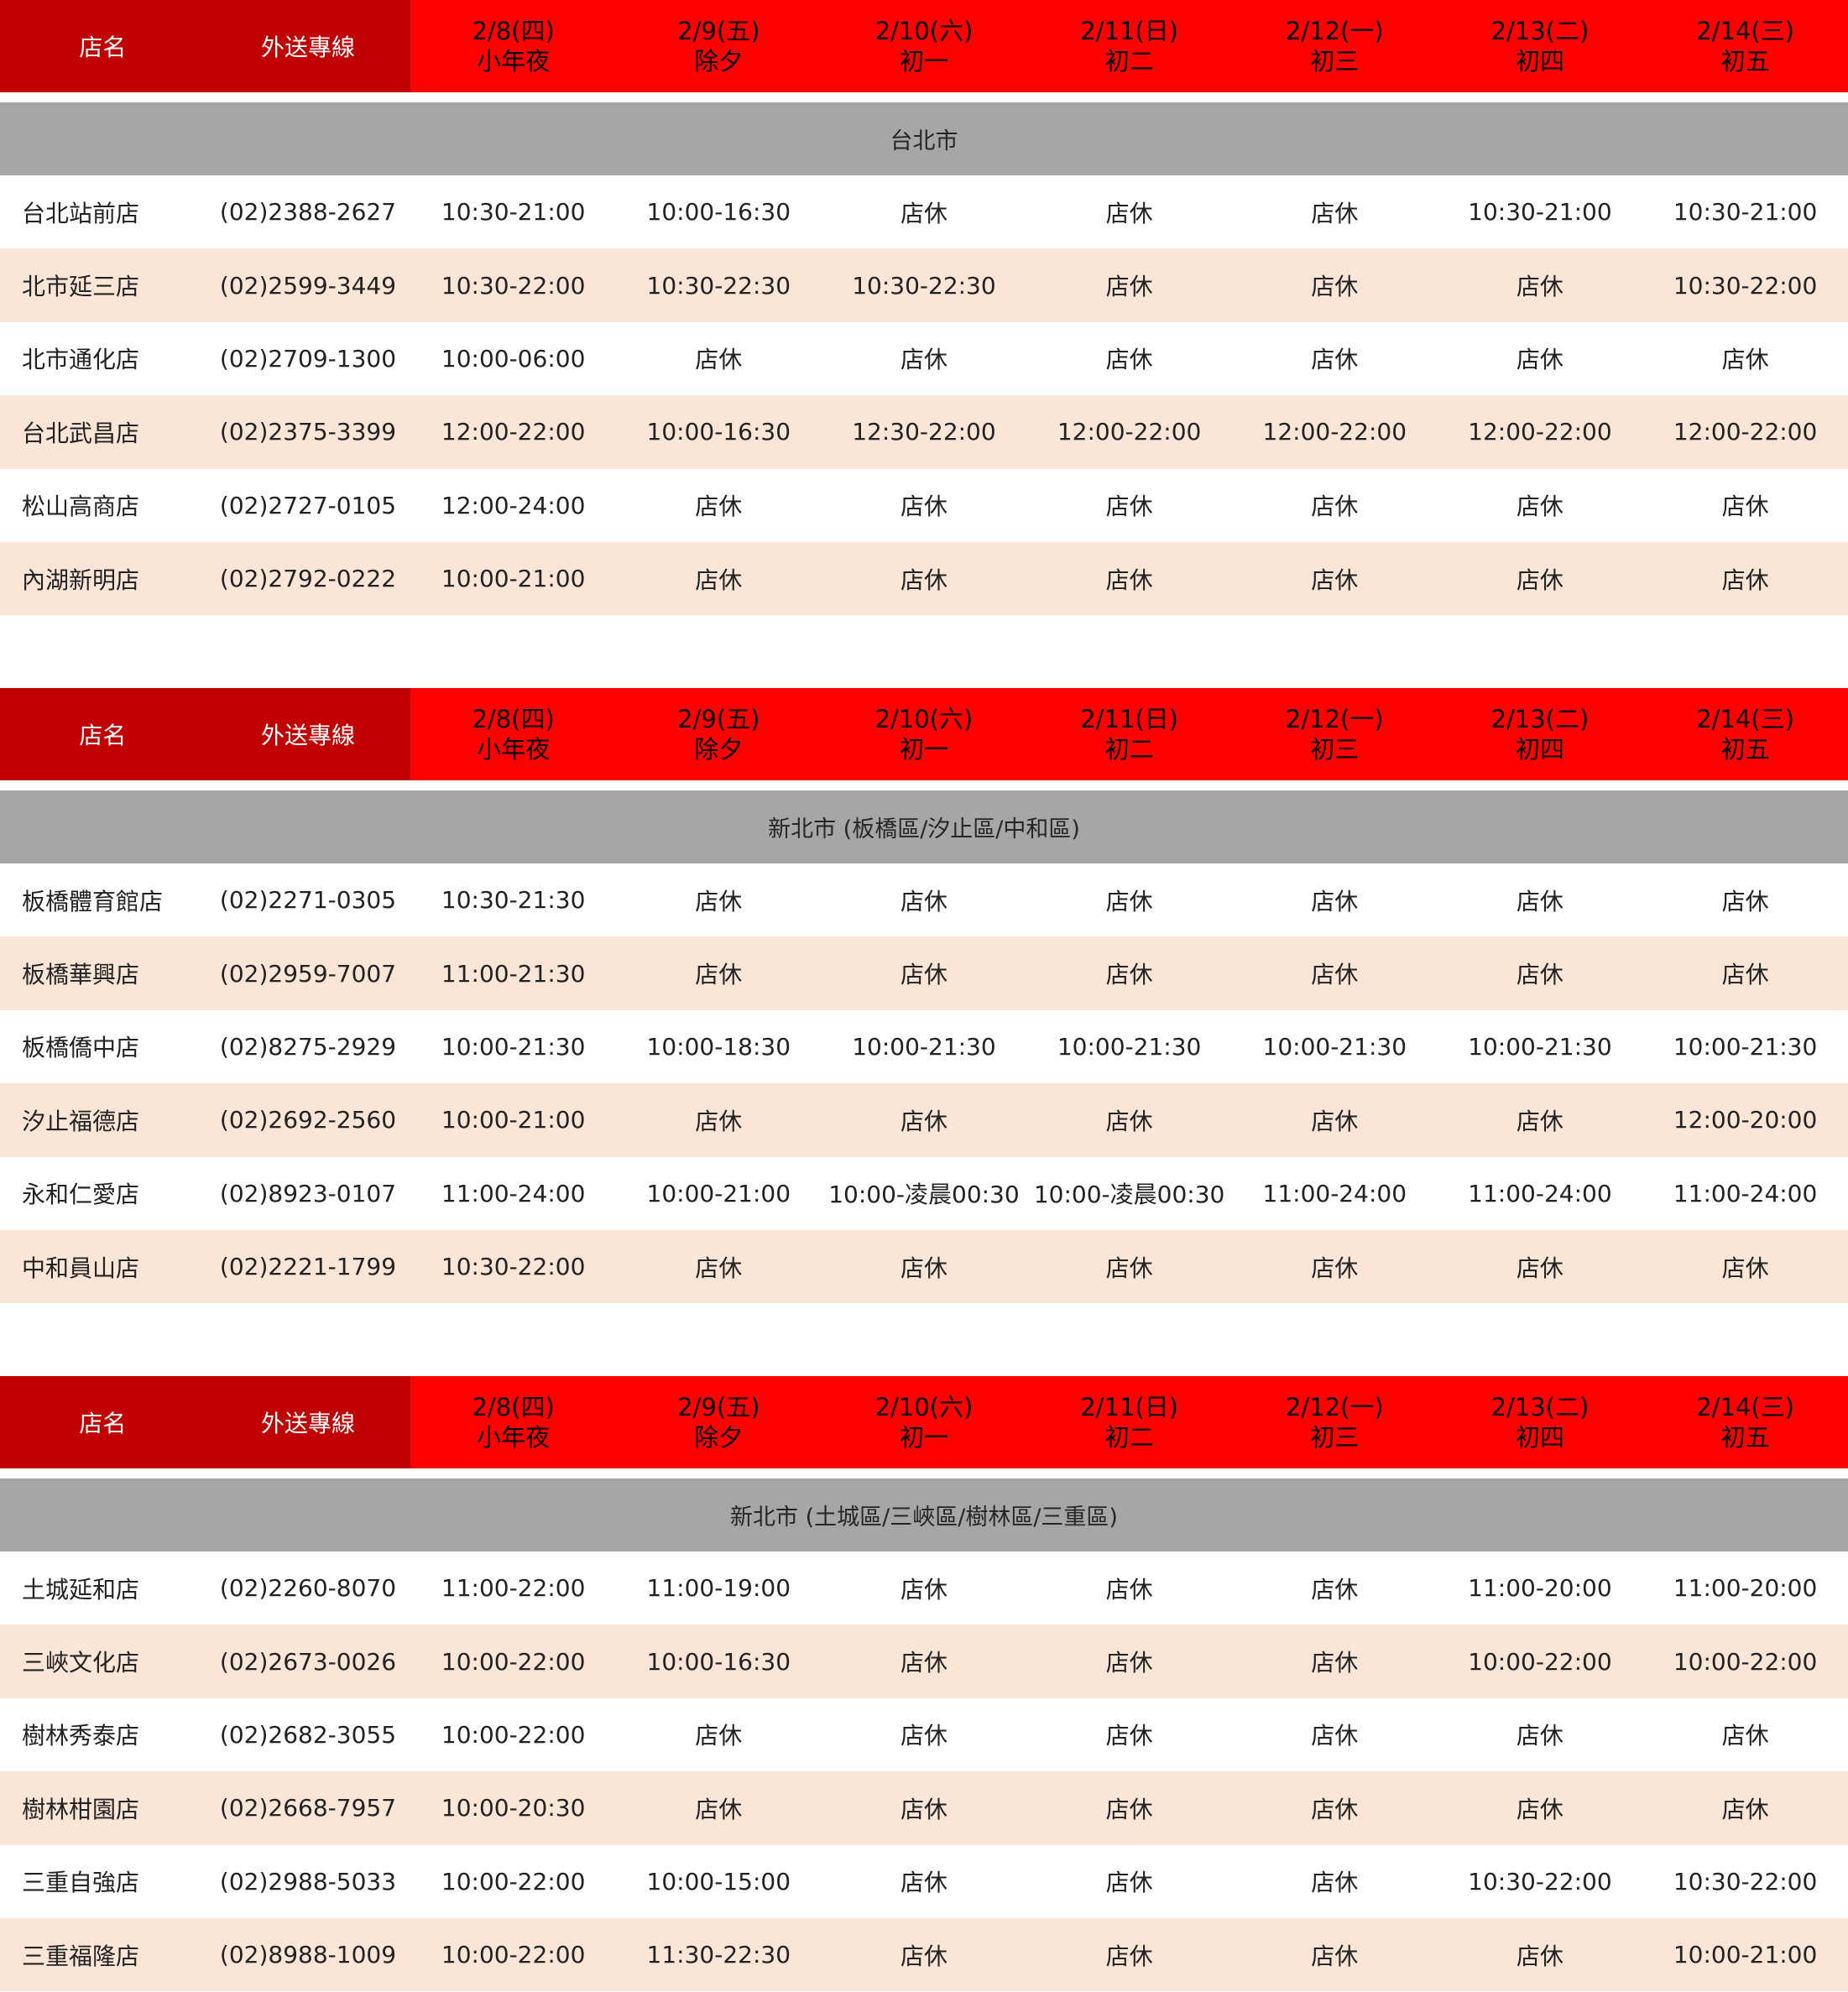 The width and height of the screenshot is (1848, 1992). What do you see at coordinates (308, 1588) in the screenshot?
I see `delivery-phone: (02)2260-8070` at bounding box center [308, 1588].